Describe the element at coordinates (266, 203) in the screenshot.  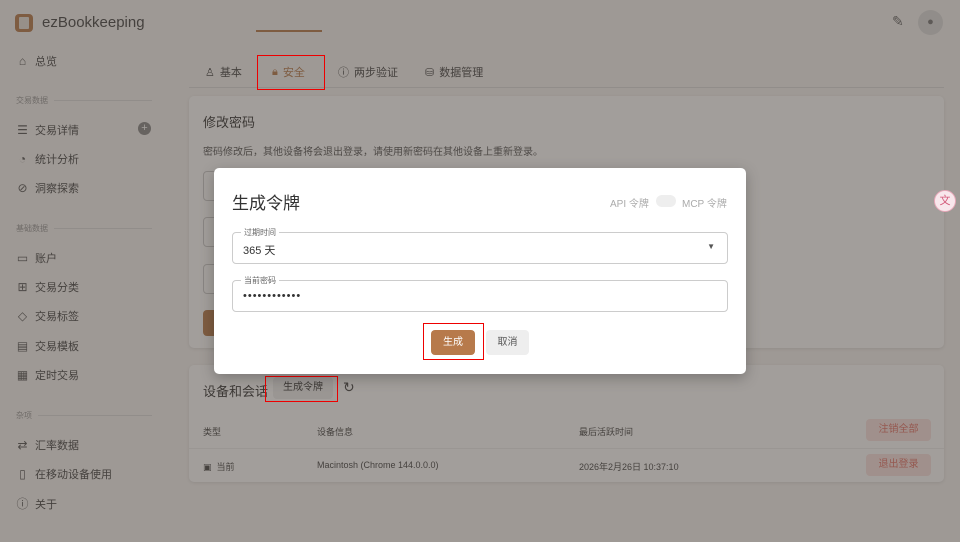
I see `dialog-title: 生成令牌` at that location.